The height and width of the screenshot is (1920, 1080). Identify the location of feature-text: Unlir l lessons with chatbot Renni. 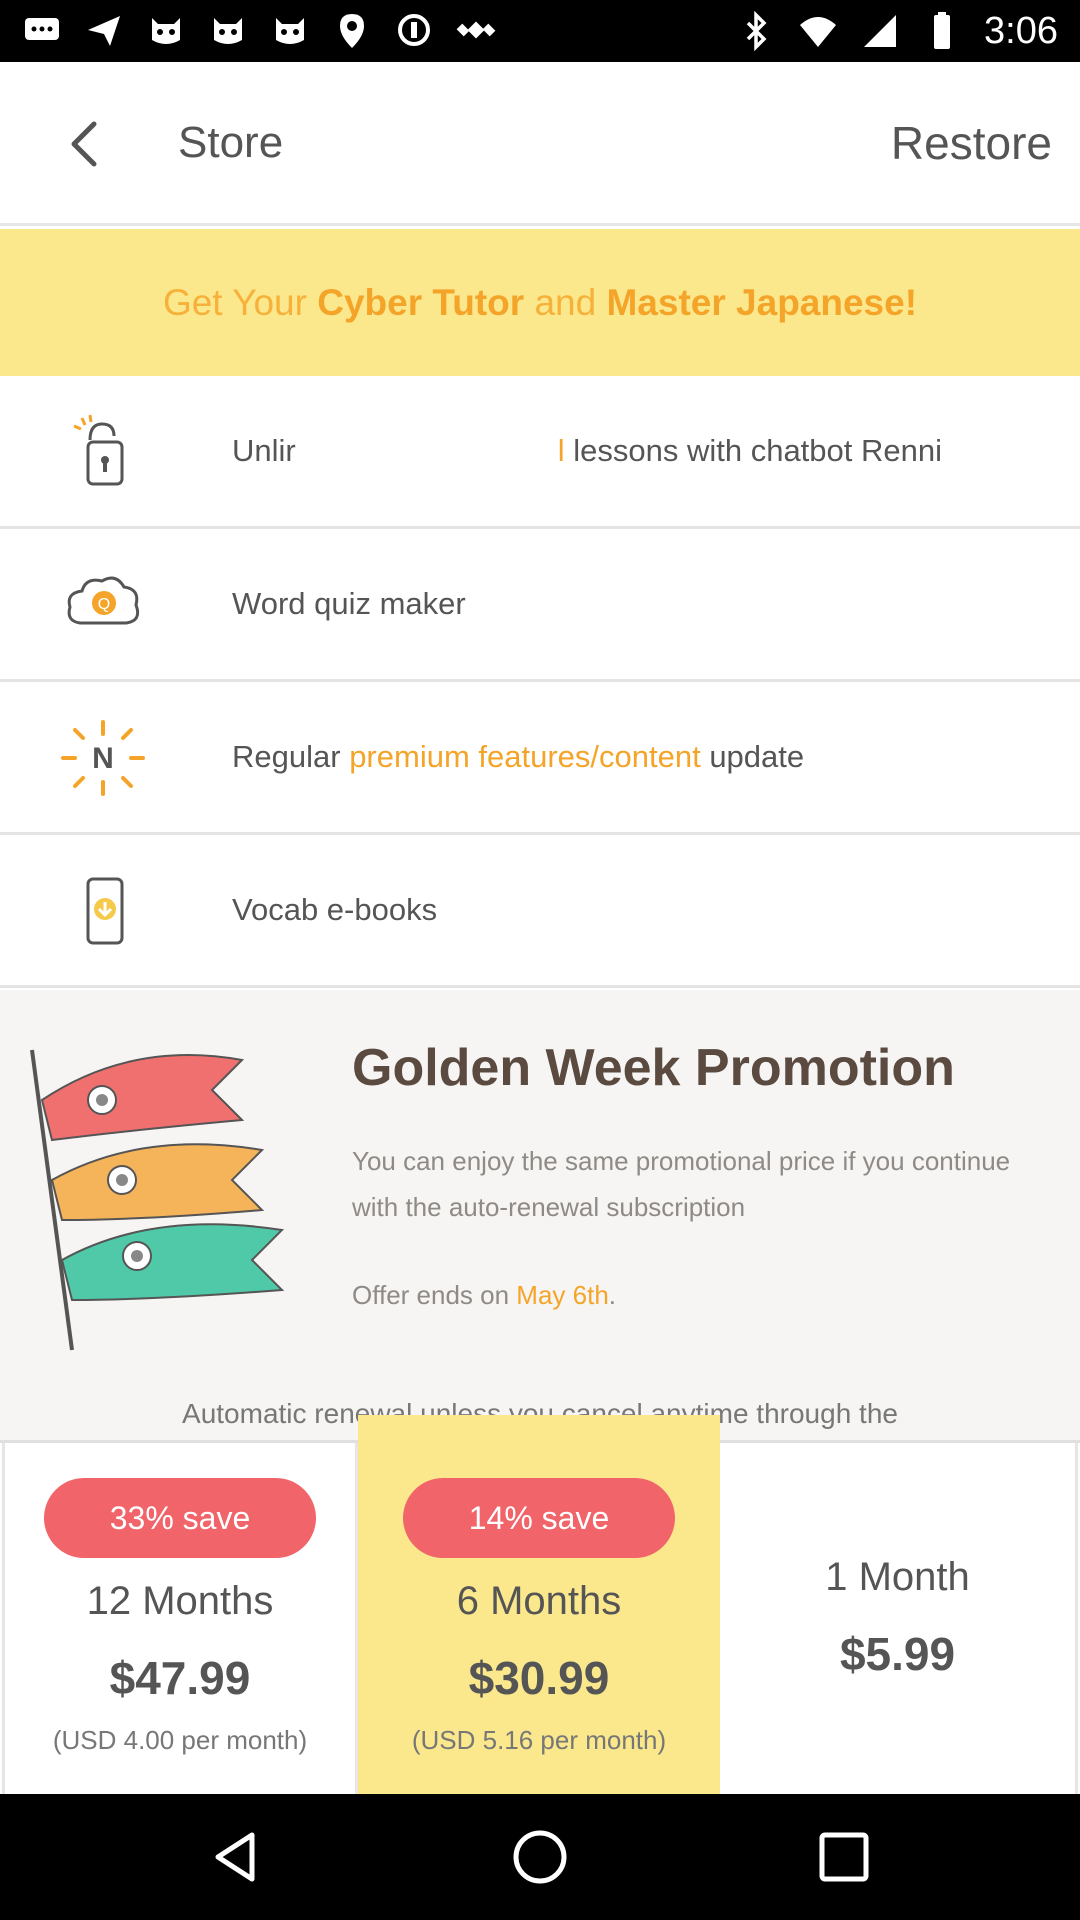
(587, 451).